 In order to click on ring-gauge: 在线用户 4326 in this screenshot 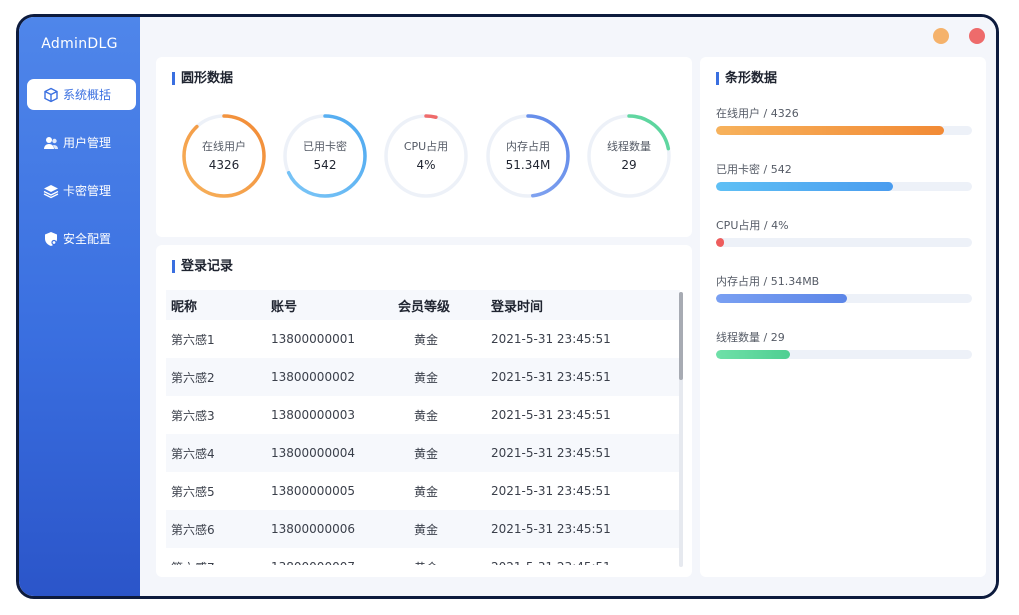, I will do `click(224, 156)`.